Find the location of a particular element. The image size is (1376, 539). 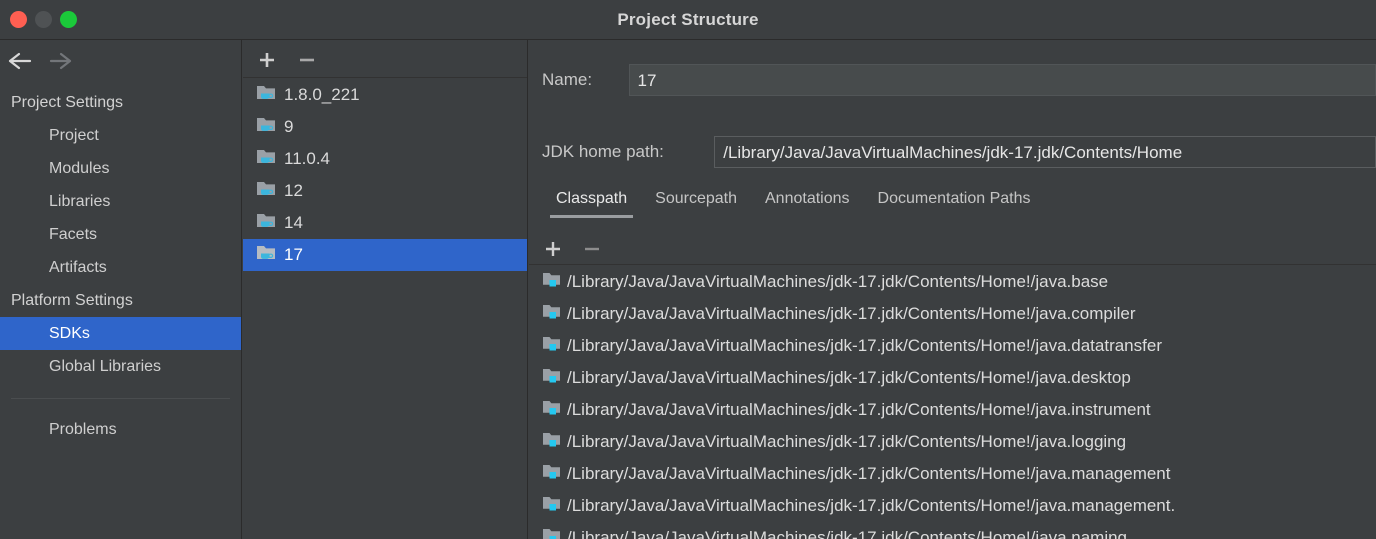

sidebar-nav-buttons is located at coordinates (120, 61).